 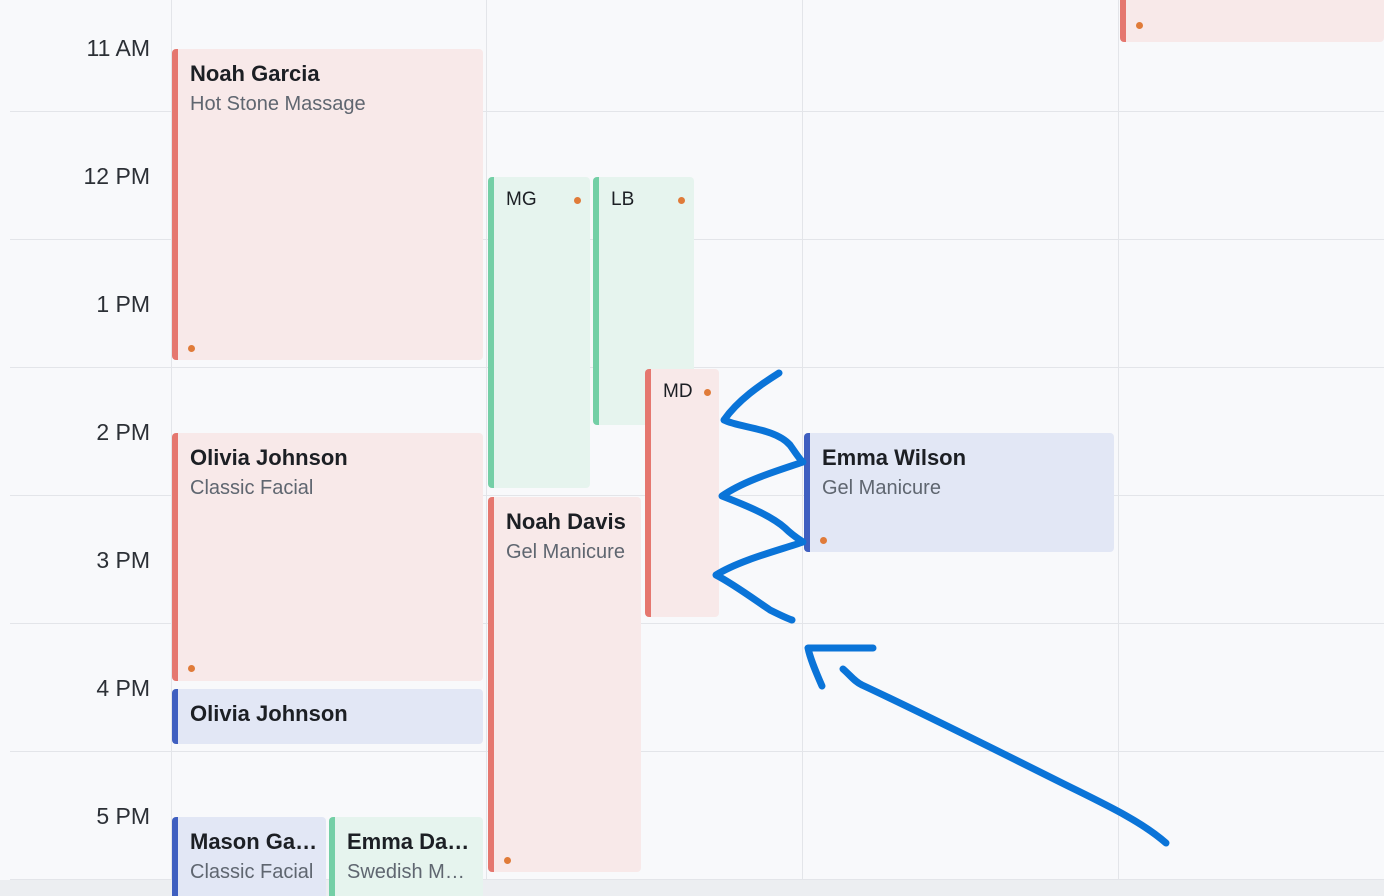 What do you see at coordinates (255, 73) in the screenshot?
I see `appointment-client: Noah Garcia` at bounding box center [255, 73].